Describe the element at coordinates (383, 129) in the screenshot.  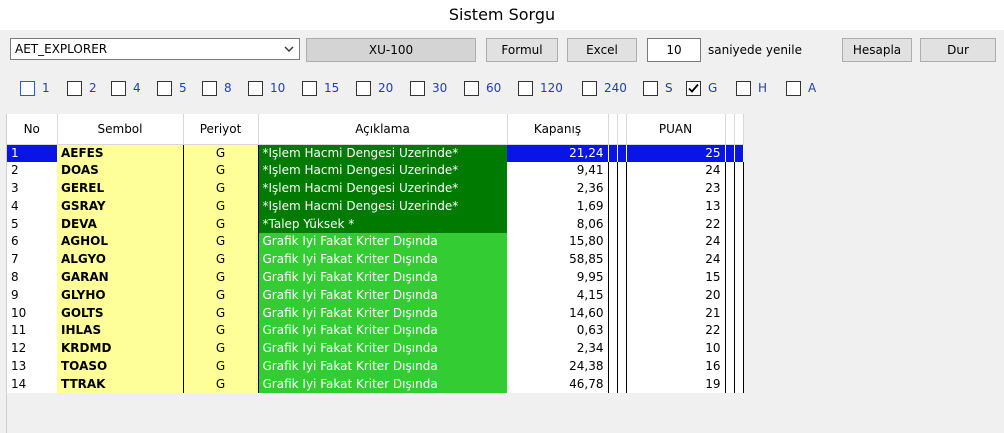
I see `header-description: Açıklama` at that location.